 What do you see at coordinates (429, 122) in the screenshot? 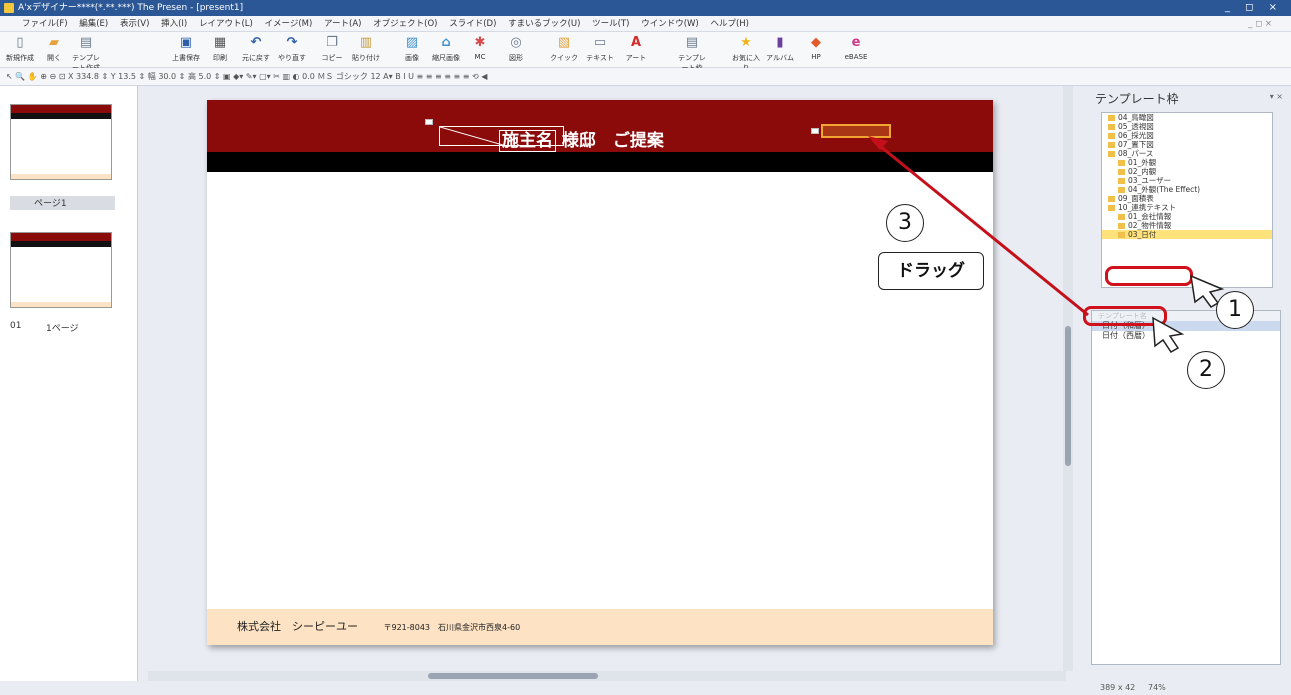
I see `placeholder-handle-icon` at bounding box center [429, 122].